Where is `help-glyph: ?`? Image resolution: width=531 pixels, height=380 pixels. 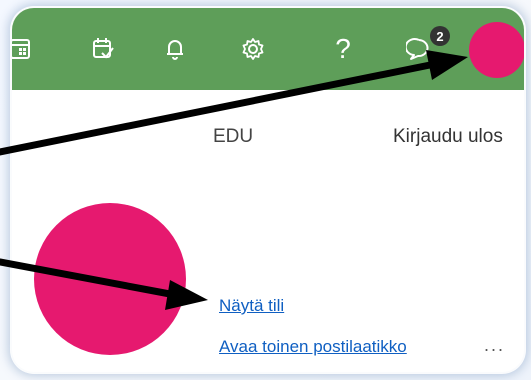 help-glyph: ? is located at coordinates (343, 48).